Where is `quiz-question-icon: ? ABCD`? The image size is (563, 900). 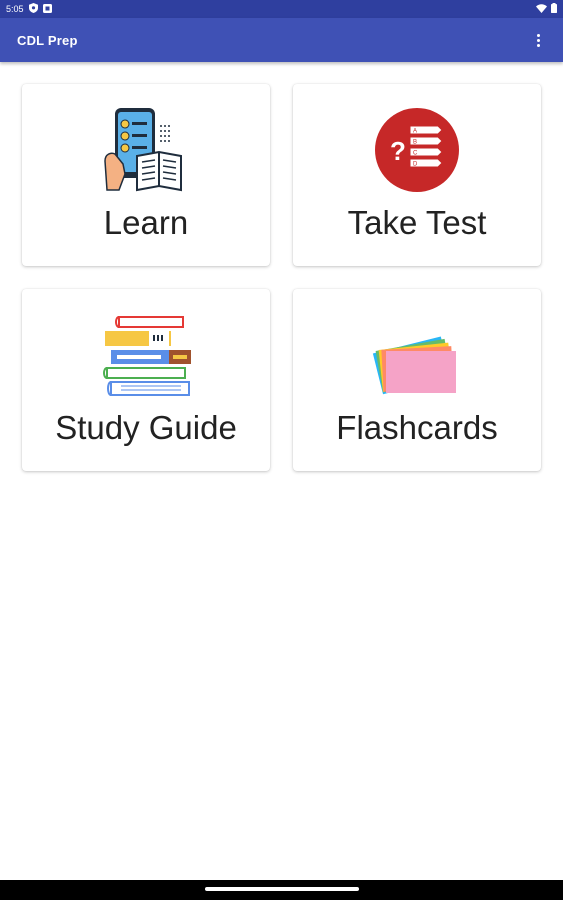 quiz-question-icon: ? ABCD is located at coordinates (417, 150).